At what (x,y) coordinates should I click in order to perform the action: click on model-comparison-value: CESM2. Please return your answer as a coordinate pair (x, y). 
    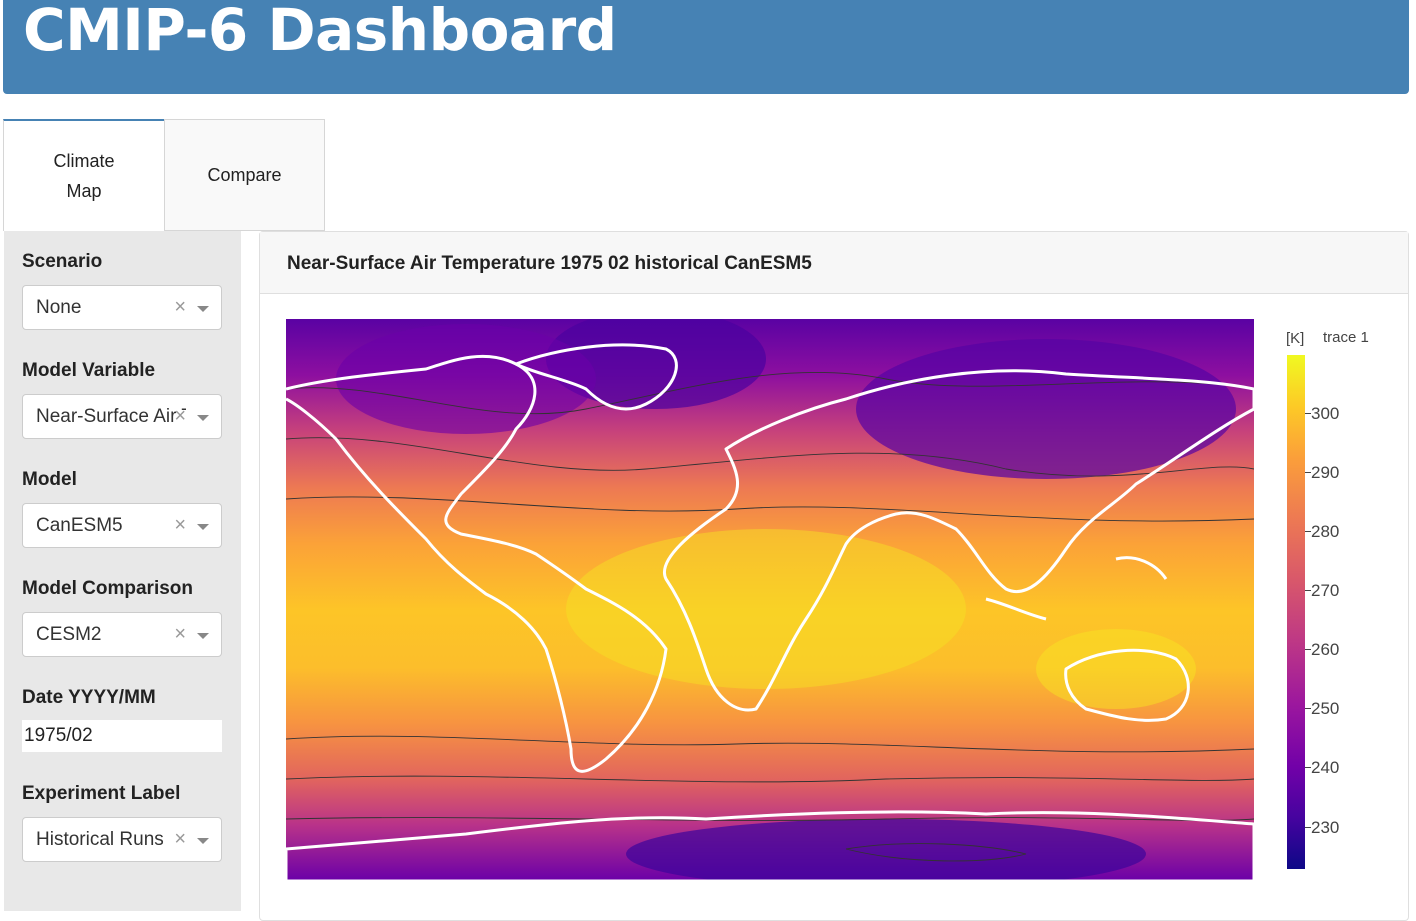
    Looking at the image, I should click on (69, 634).